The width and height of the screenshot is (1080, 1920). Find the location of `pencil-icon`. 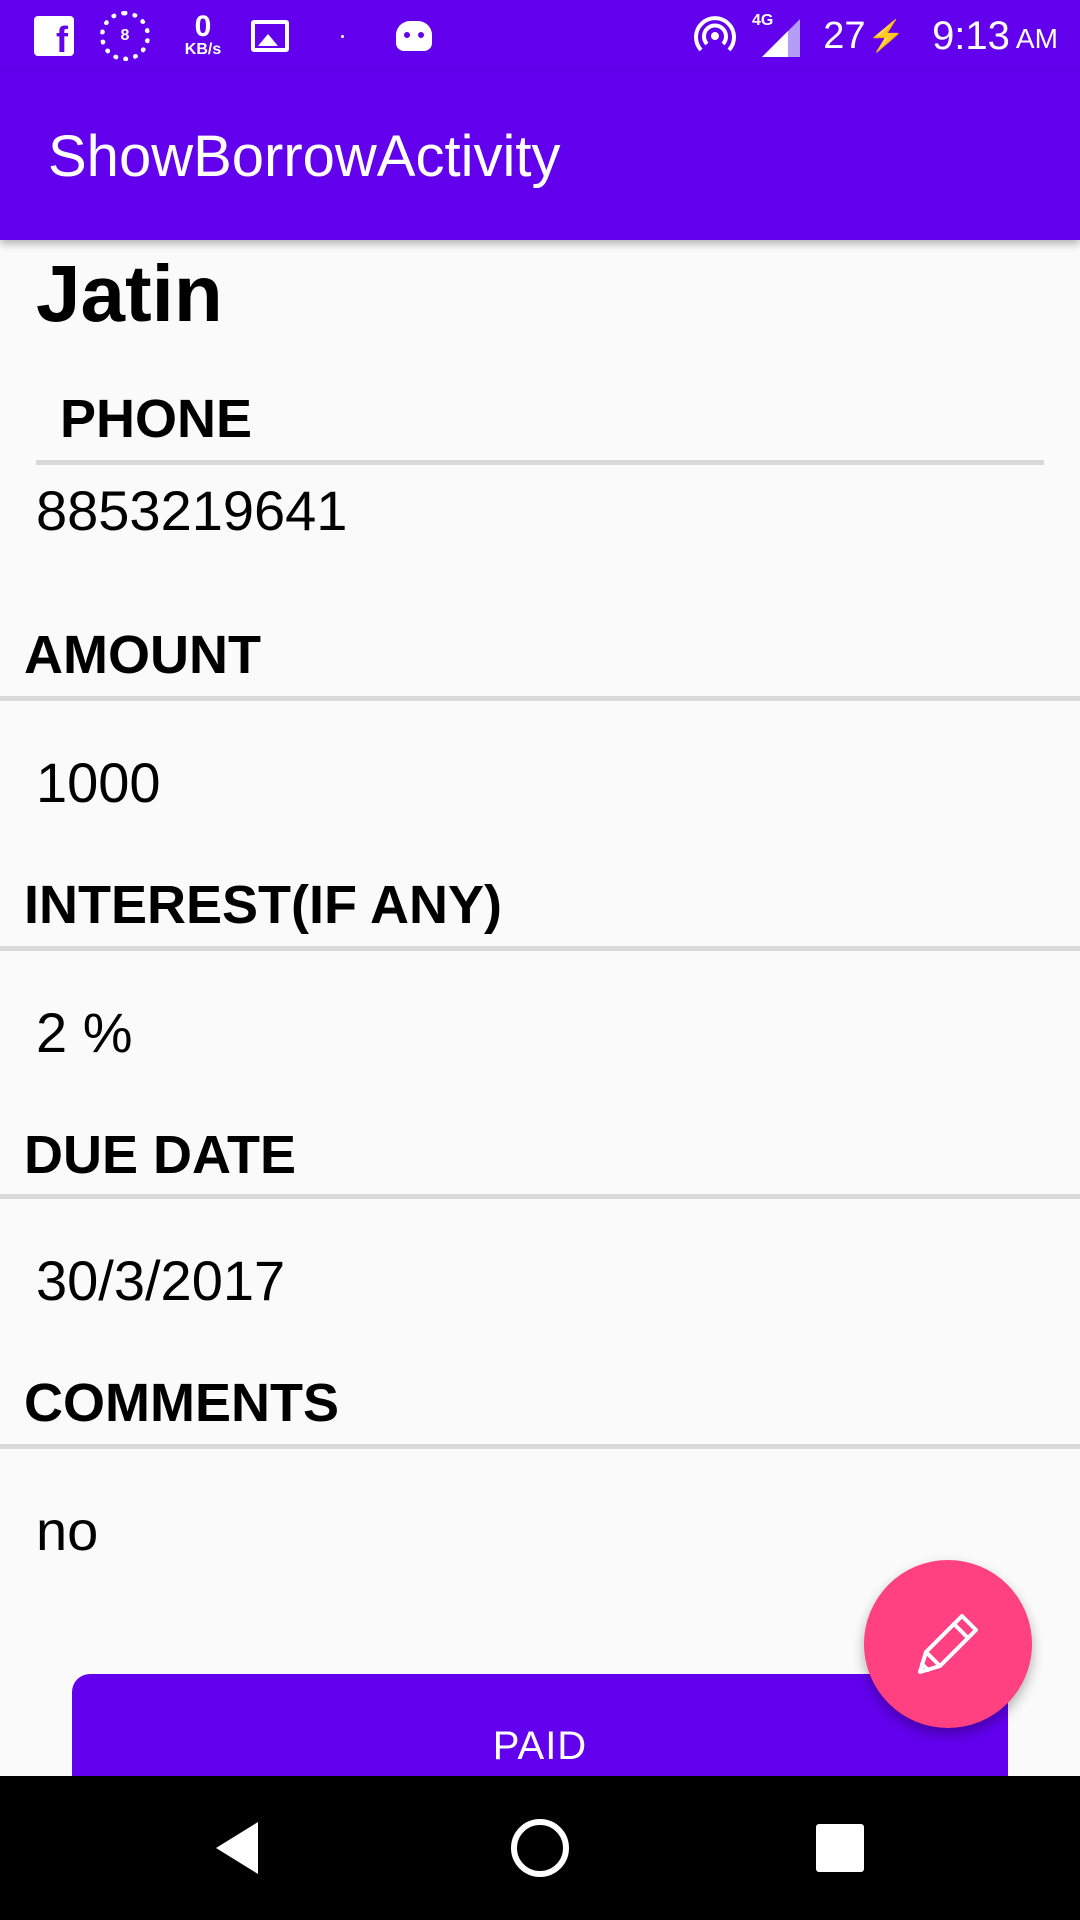

pencil-icon is located at coordinates (948, 1644).